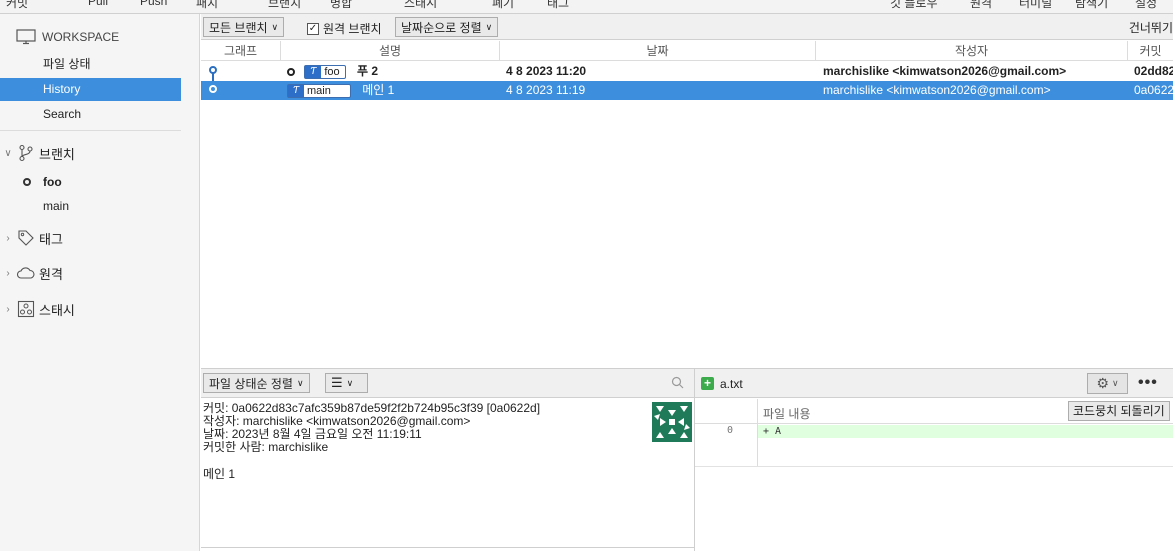  I want to click on cloud-icon, so click(26, 273).